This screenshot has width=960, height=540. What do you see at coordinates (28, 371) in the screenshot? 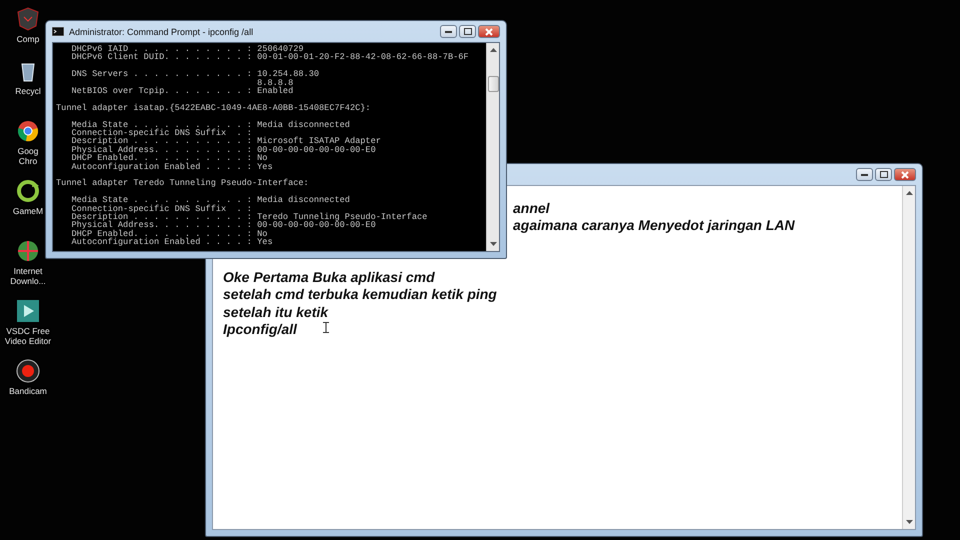
I see `record-icon` at bounding box center [28, 371].